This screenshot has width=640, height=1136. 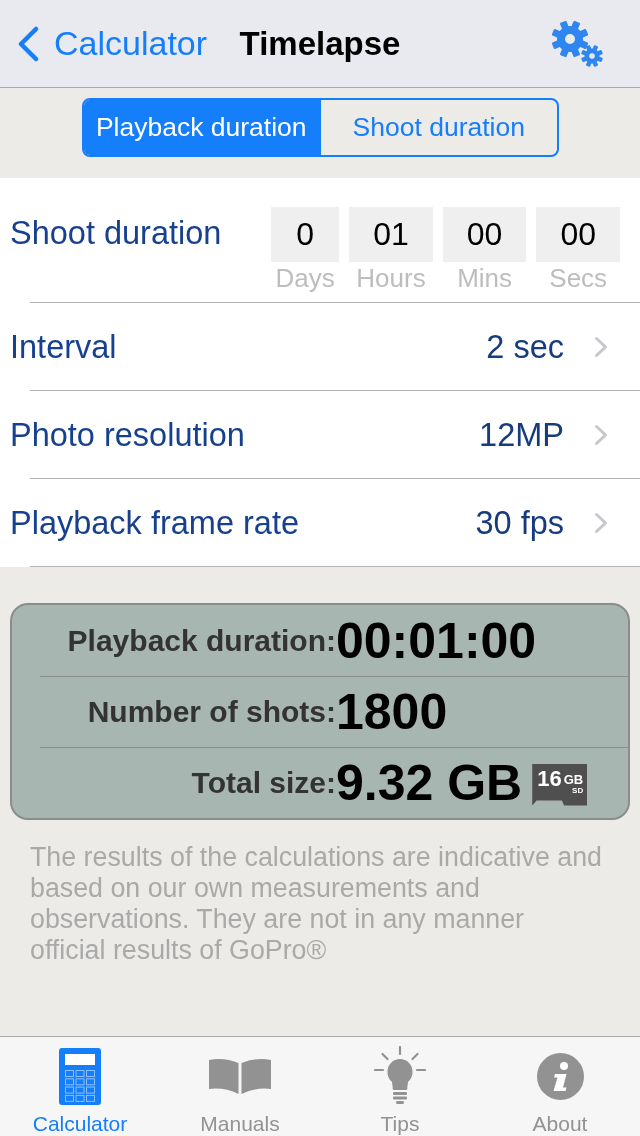 I want to click on setting-value: 2 sec, so click(x=525, y=347).